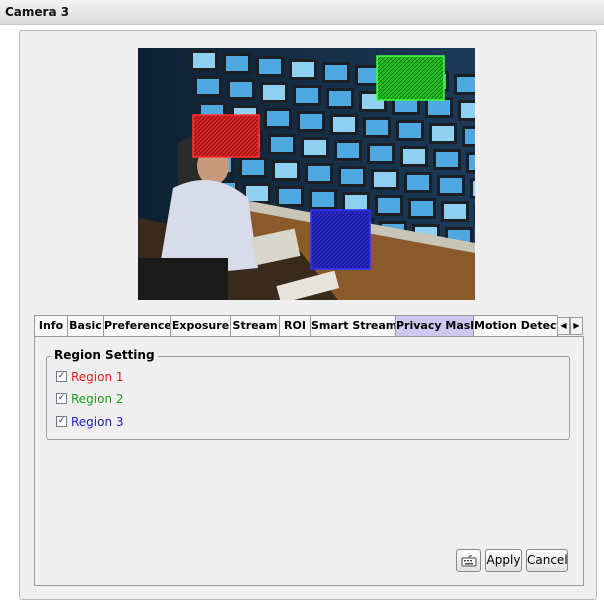 The height and width of the screenshot is (609, 604). I want to click on region-2-label: Region 2, so click(97, 399).